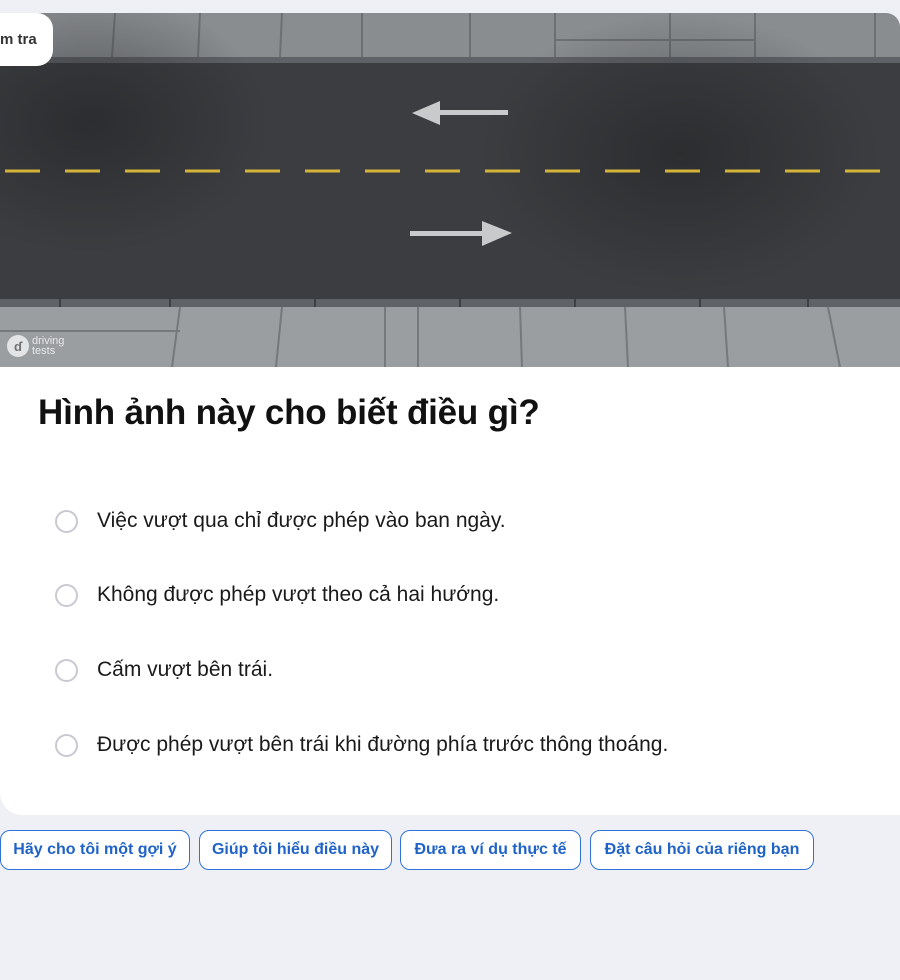 The image size is (900, 980). What do you see at coordinates (702, 850) in the screenshot?
I see `ask-own-question-button: Đặt câu hỏi của riêng bạn` at bounding box center [702, 850].